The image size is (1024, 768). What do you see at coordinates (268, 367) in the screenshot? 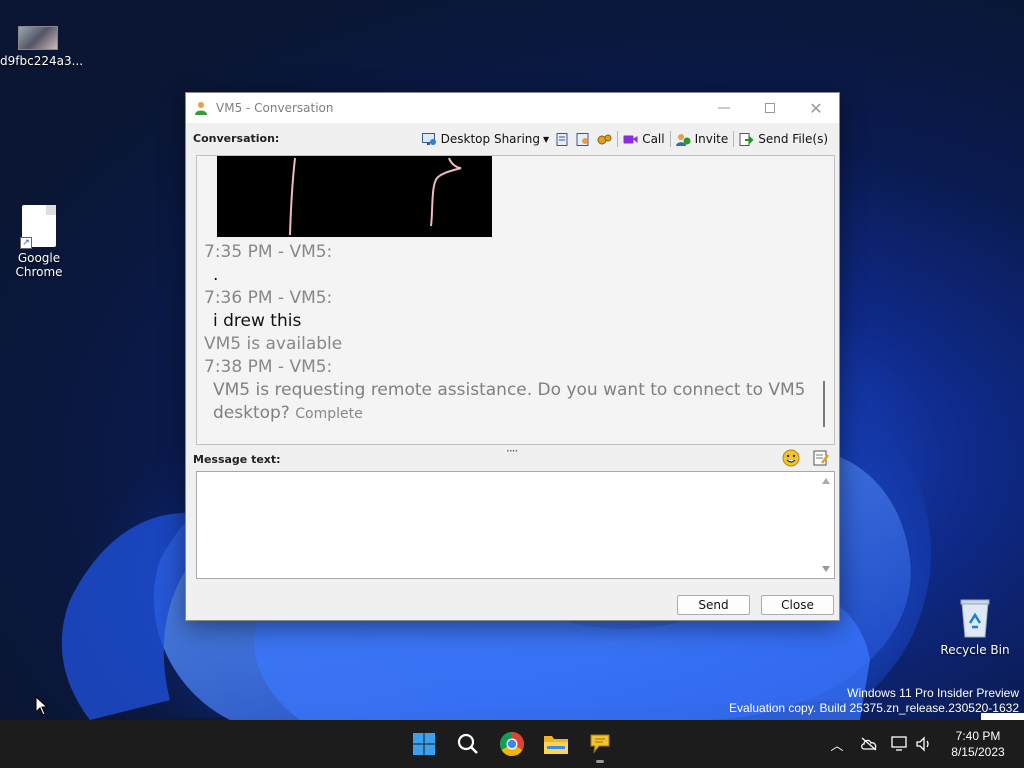
I see `message-header: 7:38 PM - VM5:` at bounding box center [268, 367].